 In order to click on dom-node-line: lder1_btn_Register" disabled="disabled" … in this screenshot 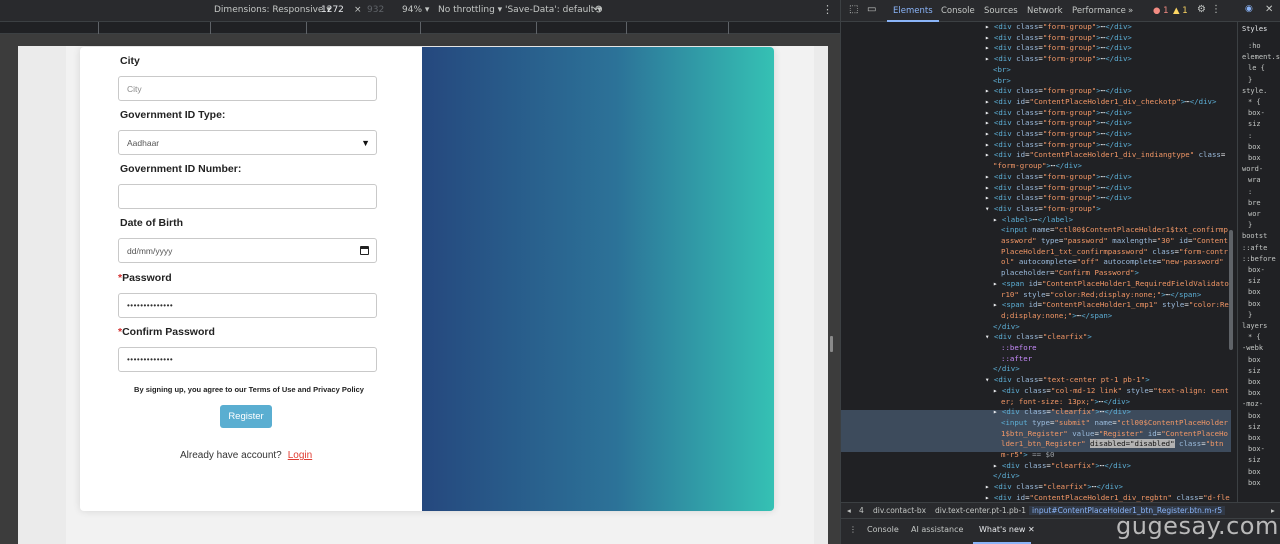, I will do `click(1112, 444)`.